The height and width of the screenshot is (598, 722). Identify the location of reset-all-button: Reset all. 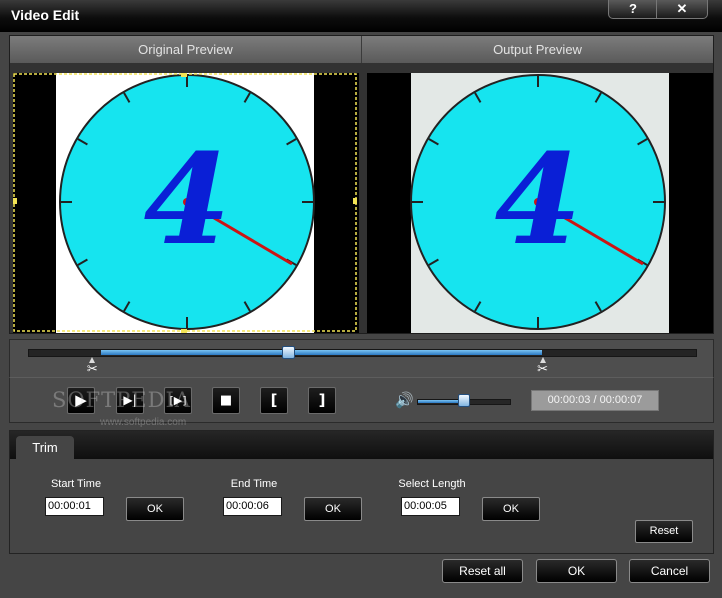
(482, 571).